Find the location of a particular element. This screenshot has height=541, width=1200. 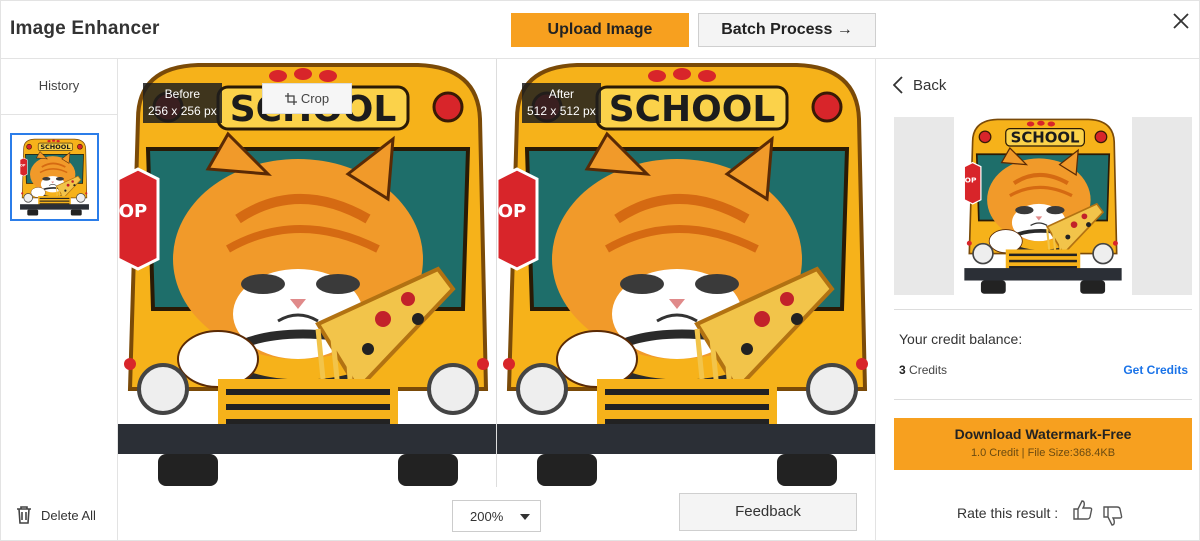

thumbs-down-icon is located at coordinates (1113, 516).